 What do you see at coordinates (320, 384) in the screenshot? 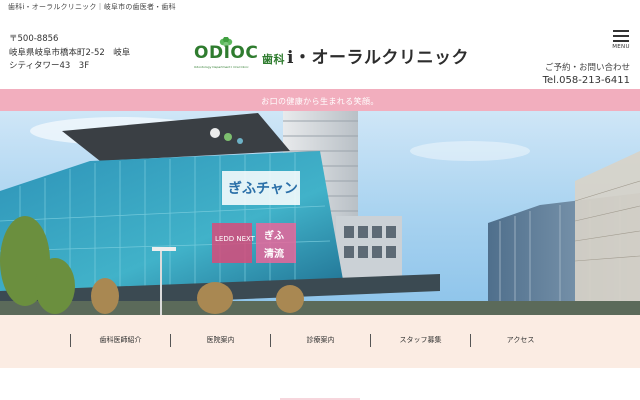
I see `content-area` at bounding box center [320, 384].